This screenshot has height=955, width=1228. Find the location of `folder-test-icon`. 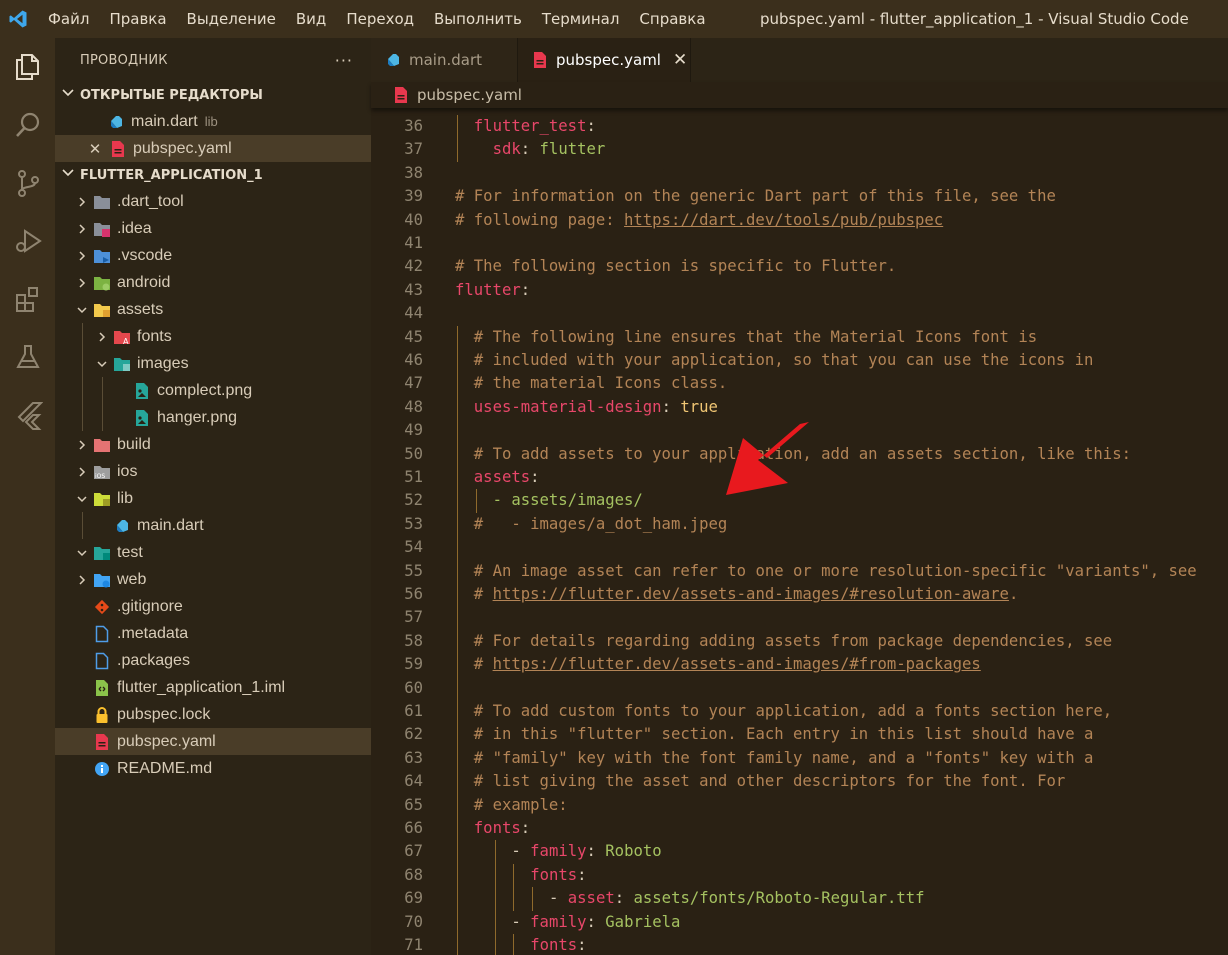

folder-test-icon is located at coordinates (102, 553).